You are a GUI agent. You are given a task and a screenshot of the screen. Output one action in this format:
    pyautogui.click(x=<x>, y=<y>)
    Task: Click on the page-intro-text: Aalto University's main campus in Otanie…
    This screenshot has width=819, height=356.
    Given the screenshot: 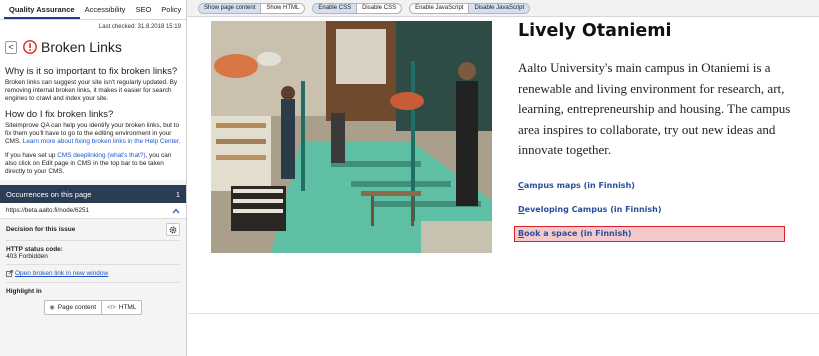 What is the action you would take?
    pyautogui.click(x=654, y=108)
    